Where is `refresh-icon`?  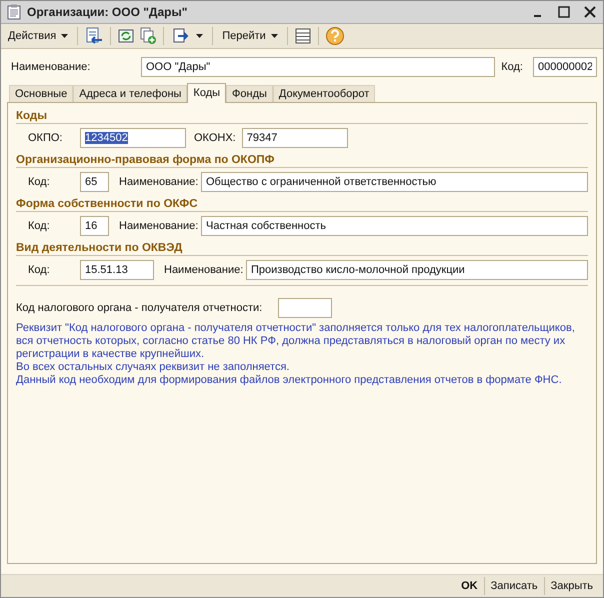
refresh-icon is located at coordinates (126, 36).